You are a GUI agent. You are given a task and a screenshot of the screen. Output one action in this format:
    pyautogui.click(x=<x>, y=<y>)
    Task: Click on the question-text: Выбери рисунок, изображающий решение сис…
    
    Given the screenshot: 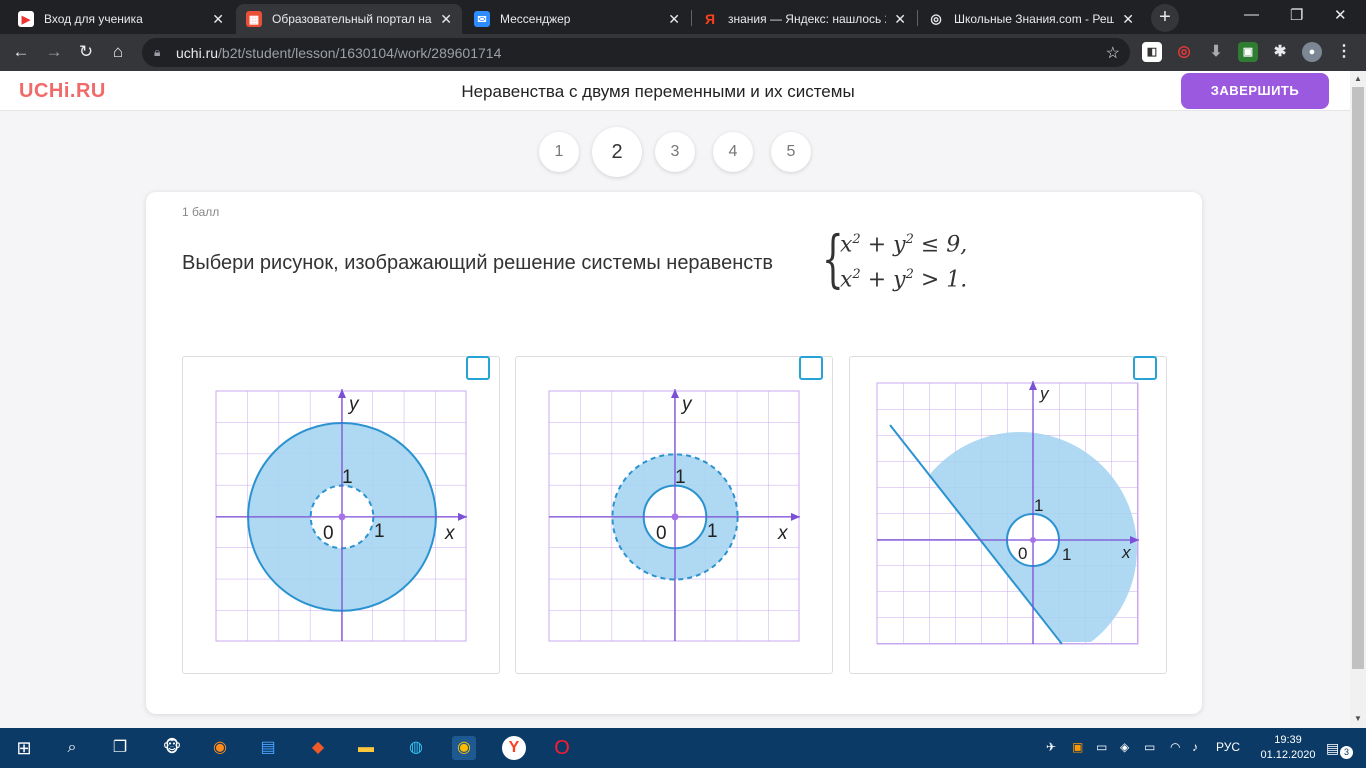 What is the action you would take?
    pyautogui.click(x=478, y=263)
    